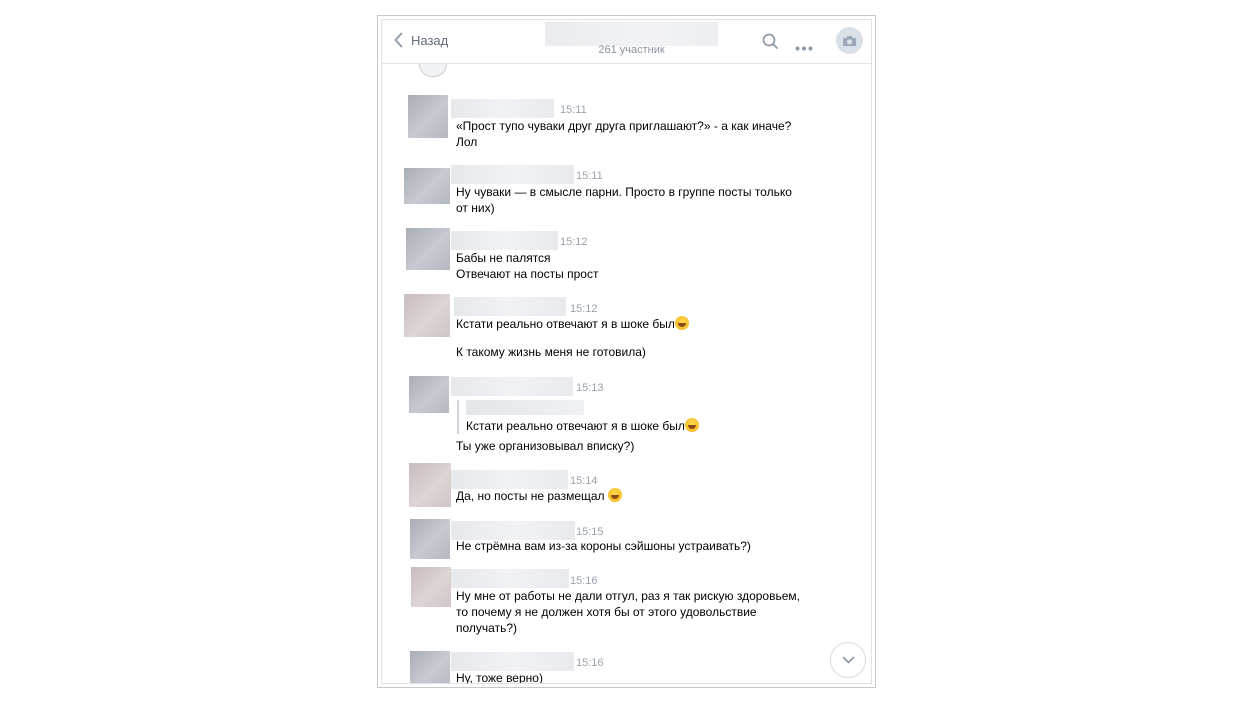 The image size is (1248, 701). I want to click on message-text: Да, но посты не размещал, so click(631, 496).